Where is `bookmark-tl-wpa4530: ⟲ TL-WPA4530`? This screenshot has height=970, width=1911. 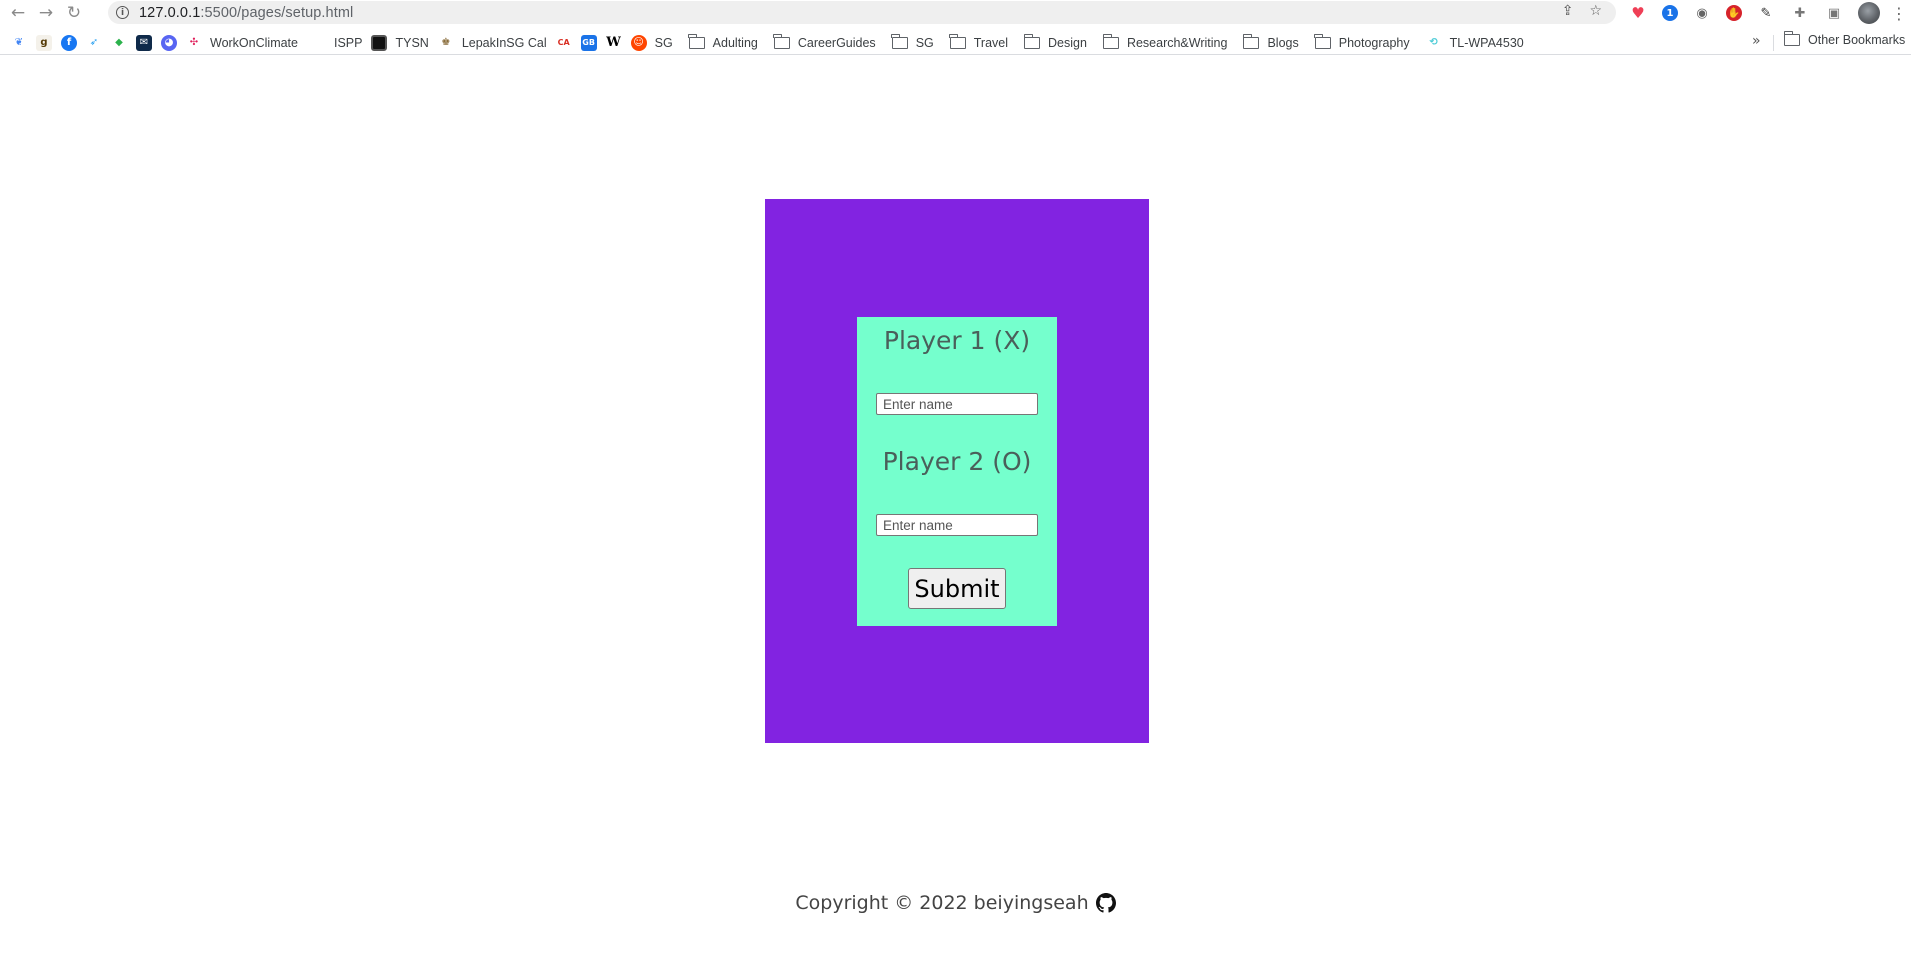
bookmark-tl-wpa4530: ⟲ TL-WPA4530 is located at coordinates (1475, 43).